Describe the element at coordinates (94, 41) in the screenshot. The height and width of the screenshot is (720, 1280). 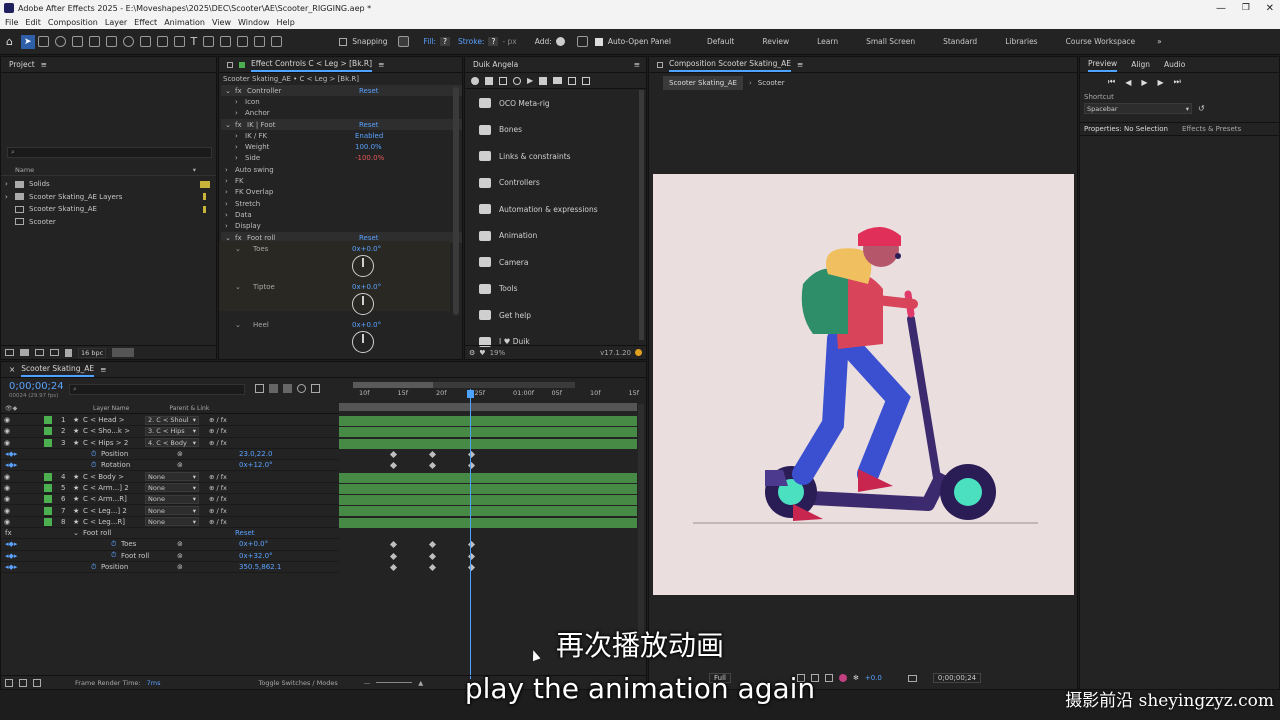
I see `pan-tool-icon` at that location.